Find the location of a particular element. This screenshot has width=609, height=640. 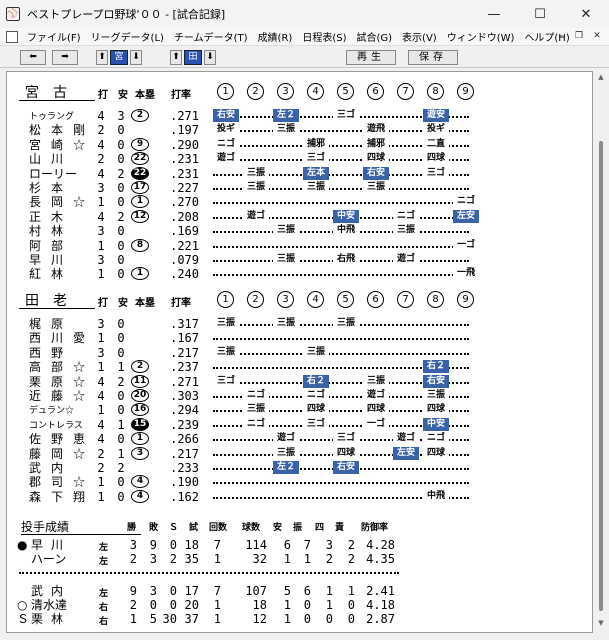

arrow-down-icon: ⬇ is located at coordinates (210, 57).